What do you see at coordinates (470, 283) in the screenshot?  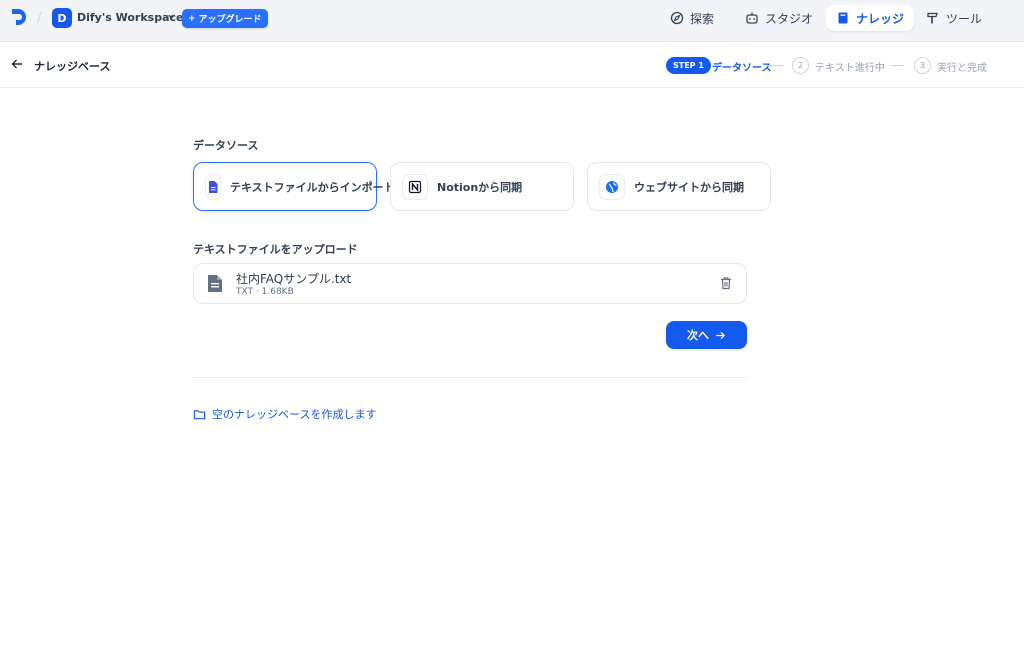 I see `uploaded-file-item: 社内FAQサンプル.txt TXT · 1.68KB` at bounding box center [470, 283].